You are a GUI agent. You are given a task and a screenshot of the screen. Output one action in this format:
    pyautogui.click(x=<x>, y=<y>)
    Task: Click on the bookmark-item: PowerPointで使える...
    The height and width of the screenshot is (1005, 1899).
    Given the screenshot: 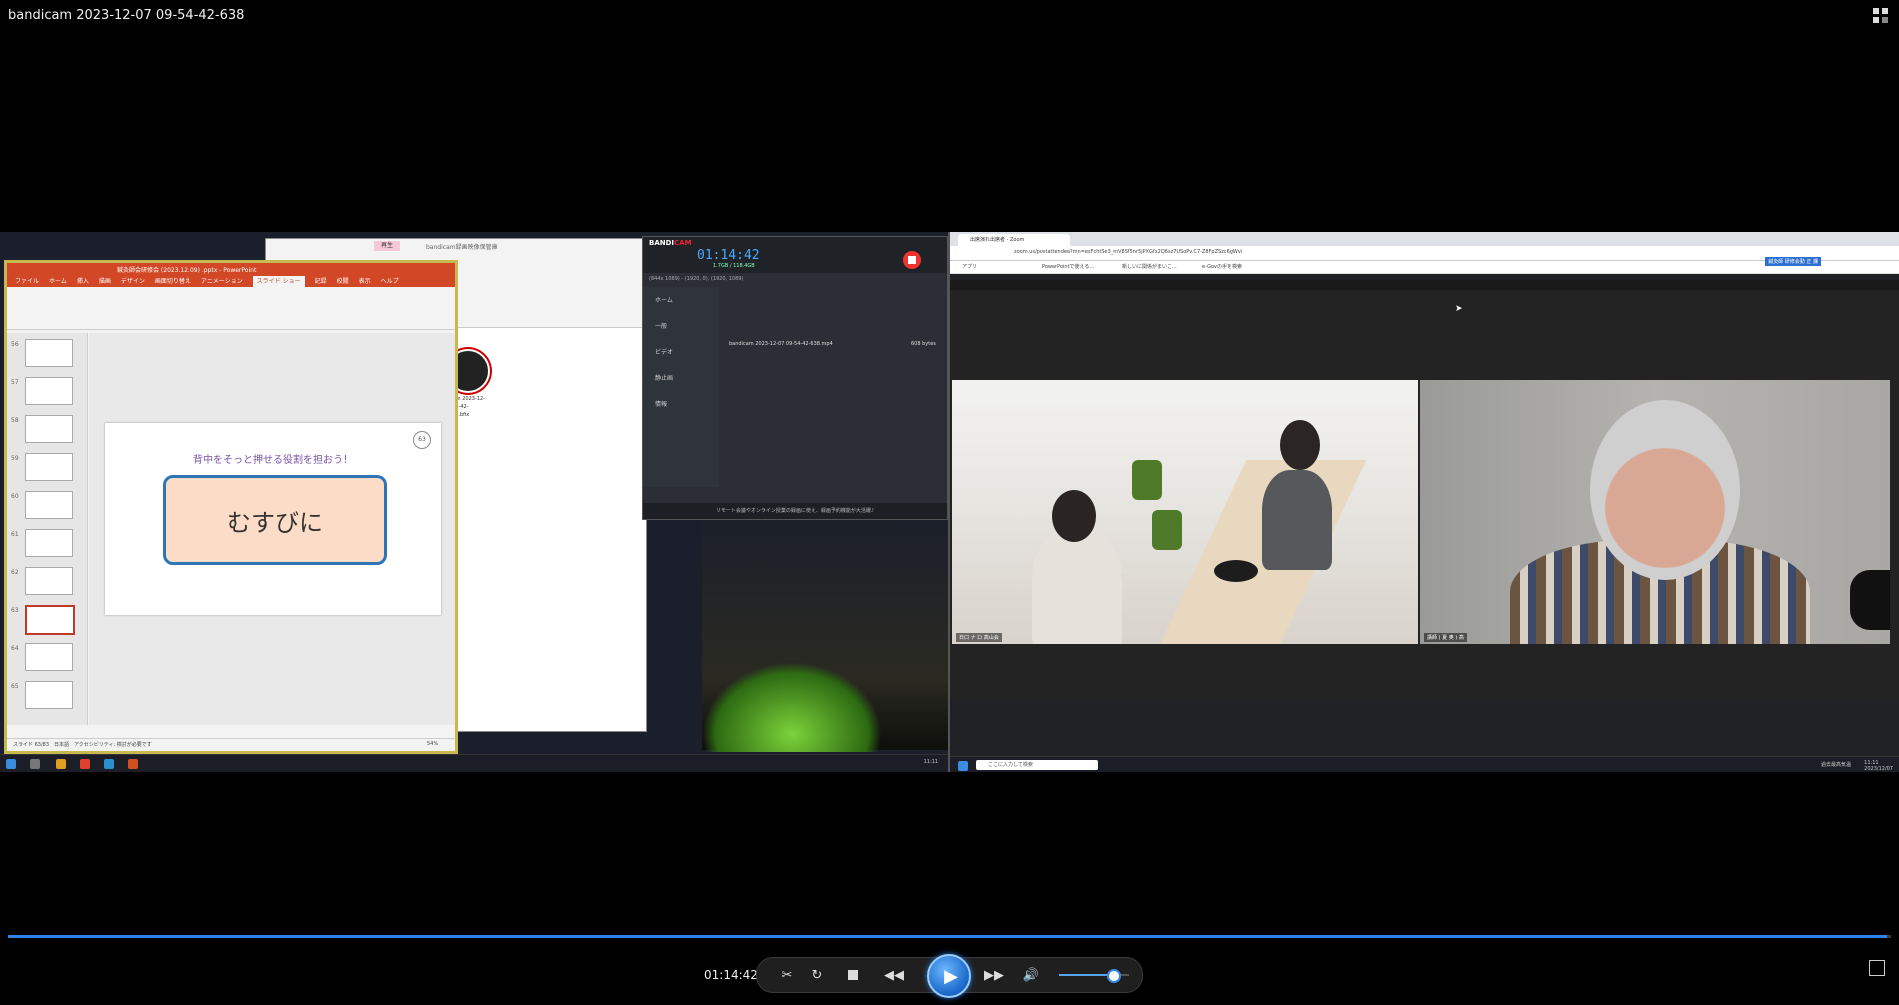 What is the action you would take?
    pyautogui.click(x=1068, y=267)
    